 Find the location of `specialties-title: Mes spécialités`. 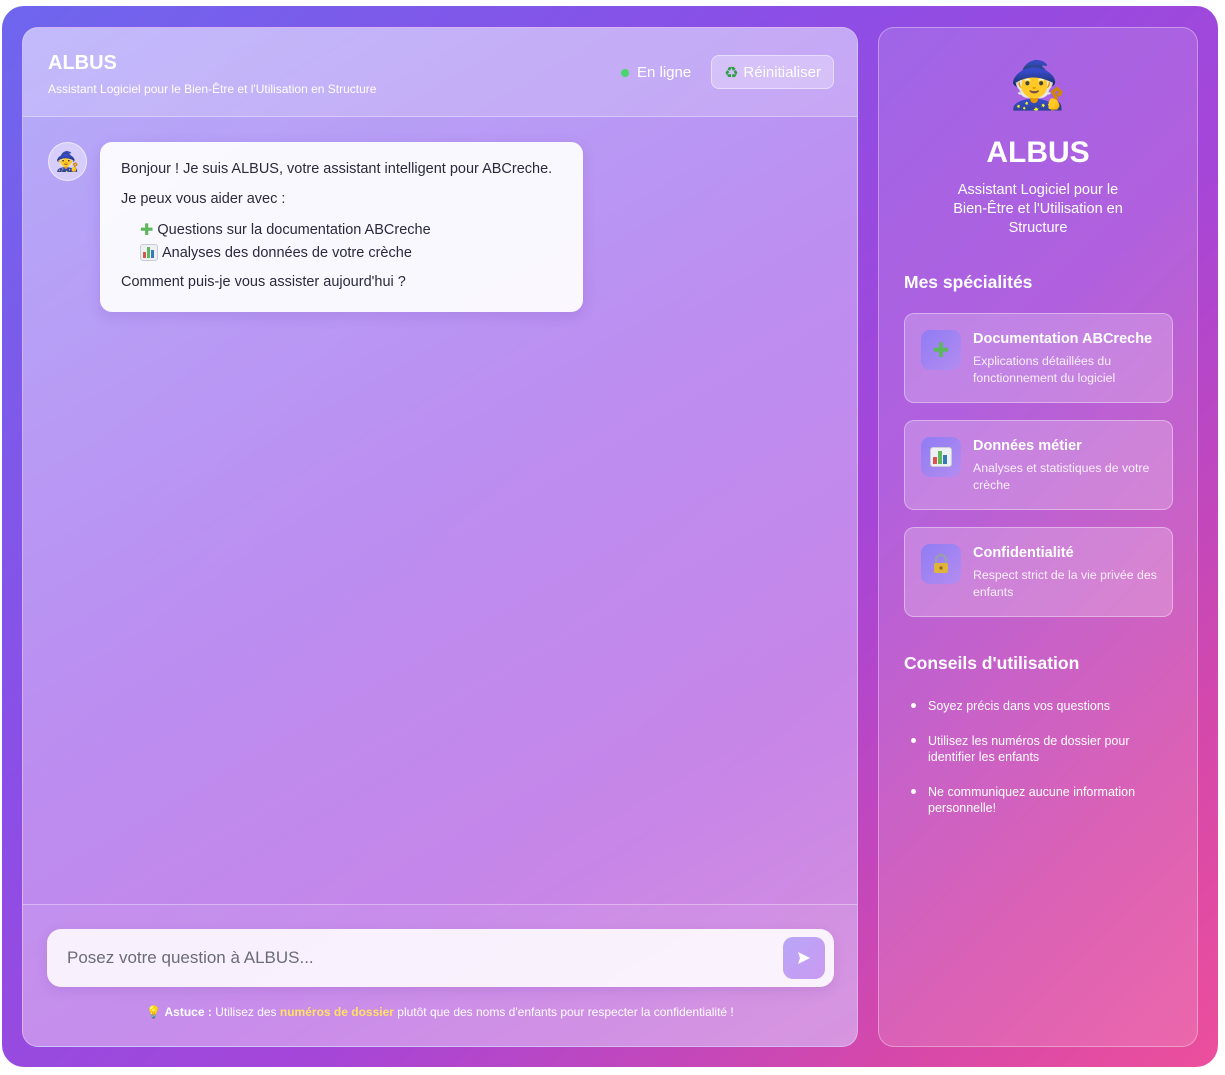

specialties-title: Mes spécialités is located at coordinates (968, 282).